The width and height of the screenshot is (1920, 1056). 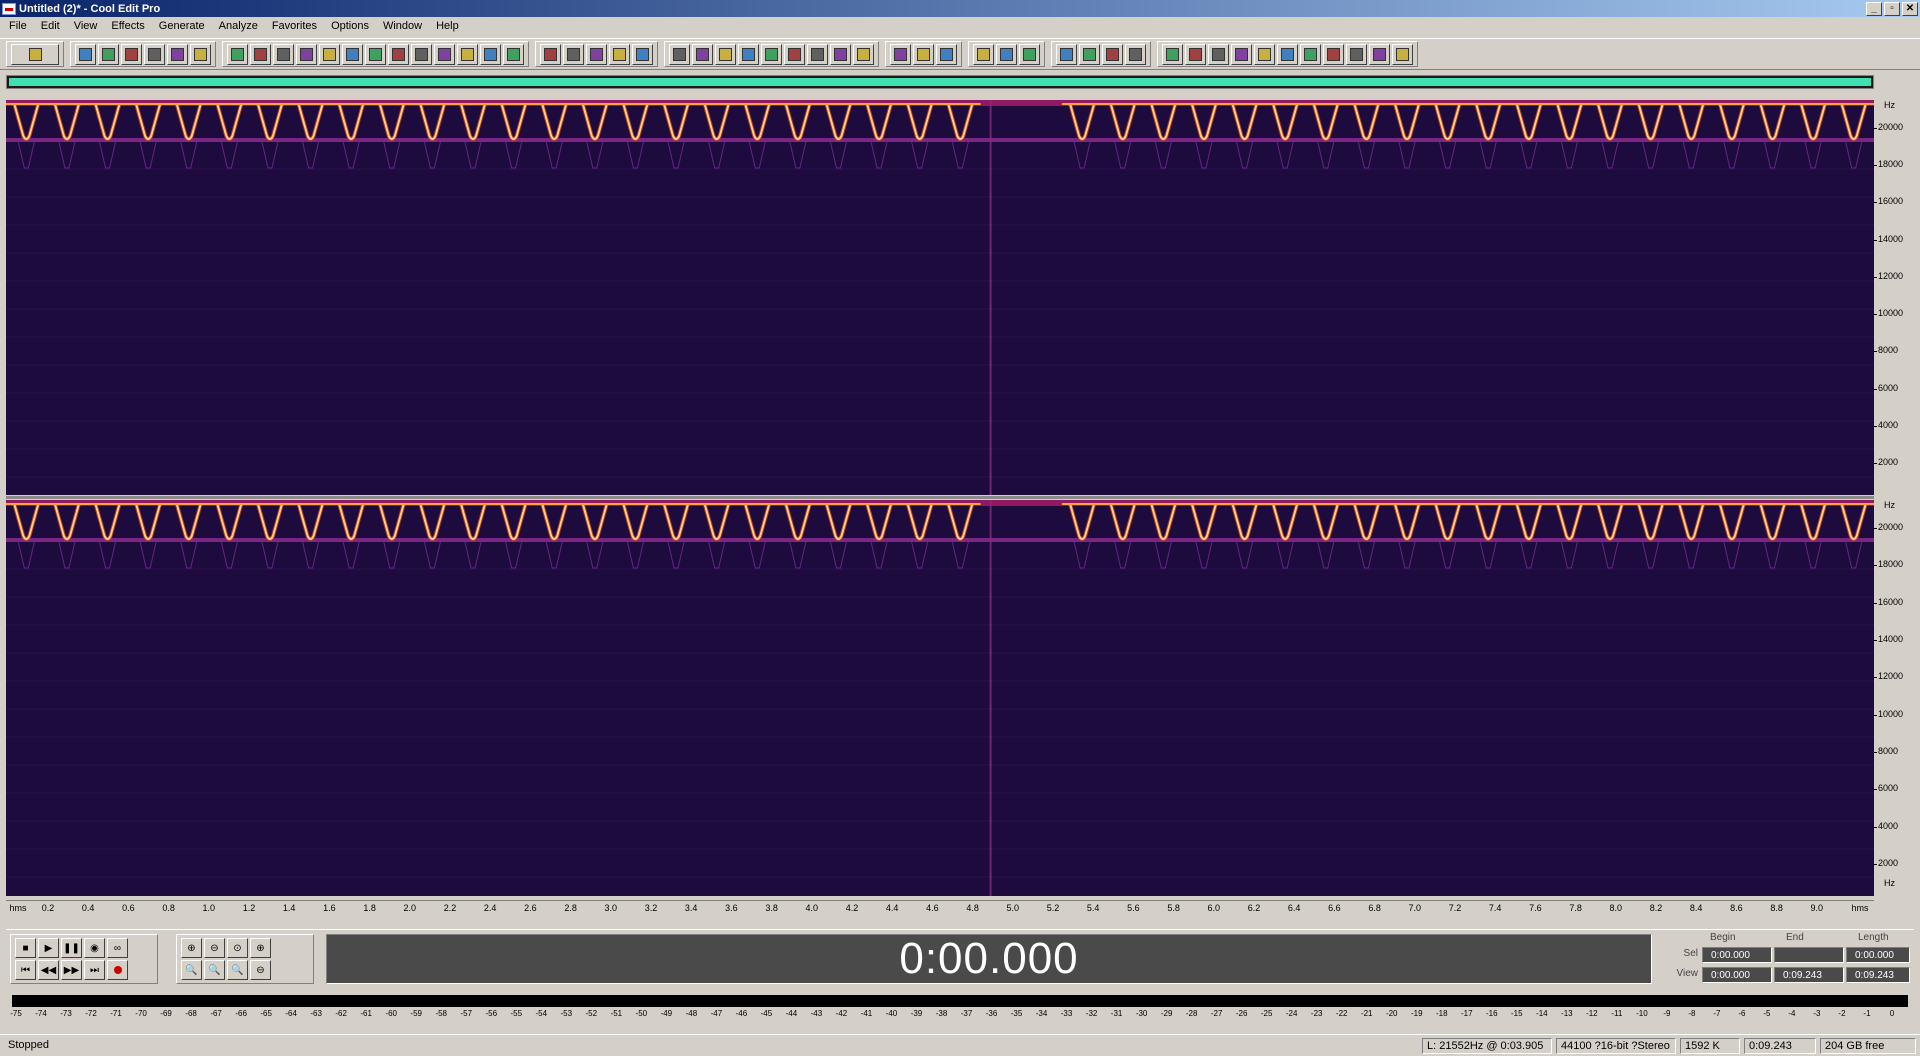 I want to click on menu-help: Help, so click(x=447, y=26).